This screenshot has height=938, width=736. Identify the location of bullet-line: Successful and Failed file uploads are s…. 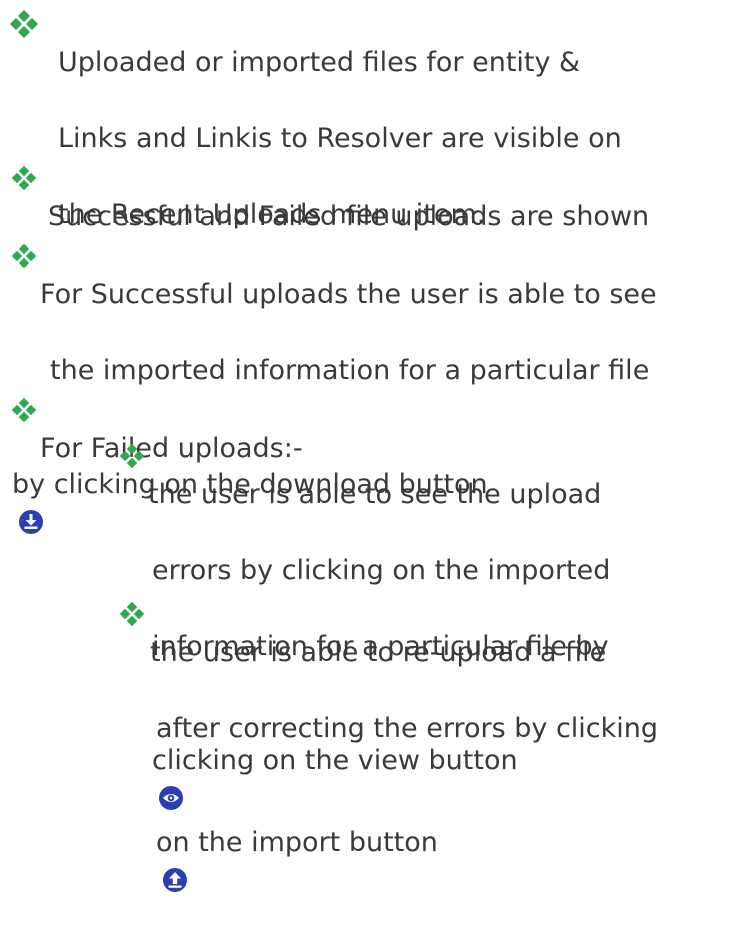
(349, 216).